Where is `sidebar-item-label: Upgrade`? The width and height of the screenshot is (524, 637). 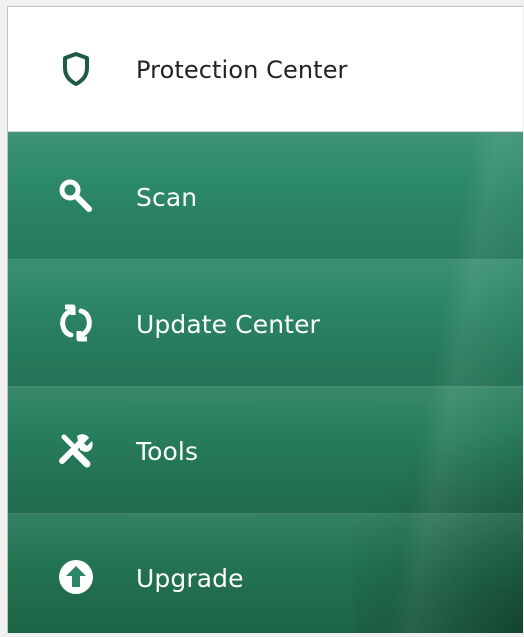
sidebar-item-label: Upgrade is located at coordinates (190, 578).